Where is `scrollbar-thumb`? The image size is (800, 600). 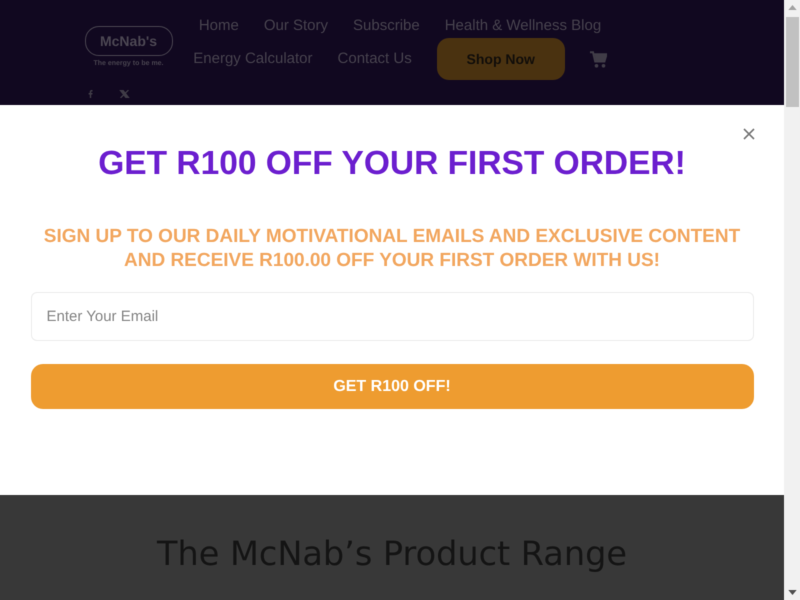
scrollbar-thumb is located at coordinates (792, 62).